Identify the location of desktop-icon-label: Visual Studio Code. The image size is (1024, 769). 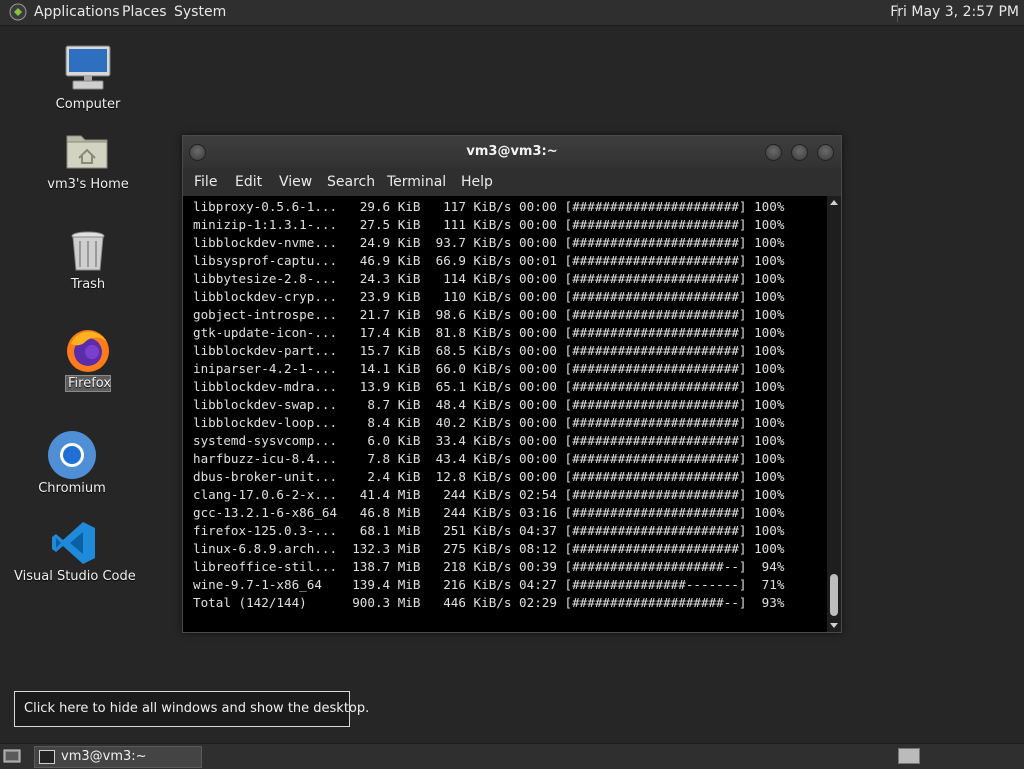
(75, 576).